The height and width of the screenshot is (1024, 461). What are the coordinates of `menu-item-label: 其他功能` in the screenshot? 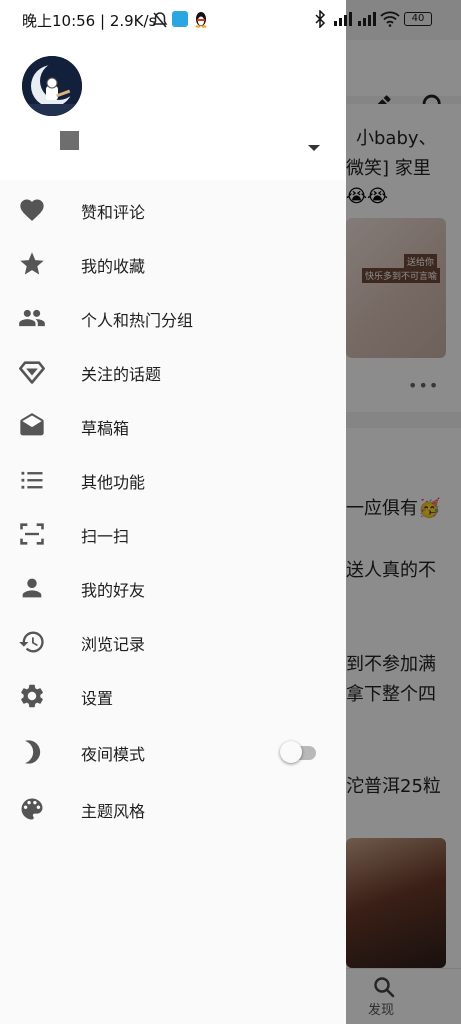 It's located at (113, 482).